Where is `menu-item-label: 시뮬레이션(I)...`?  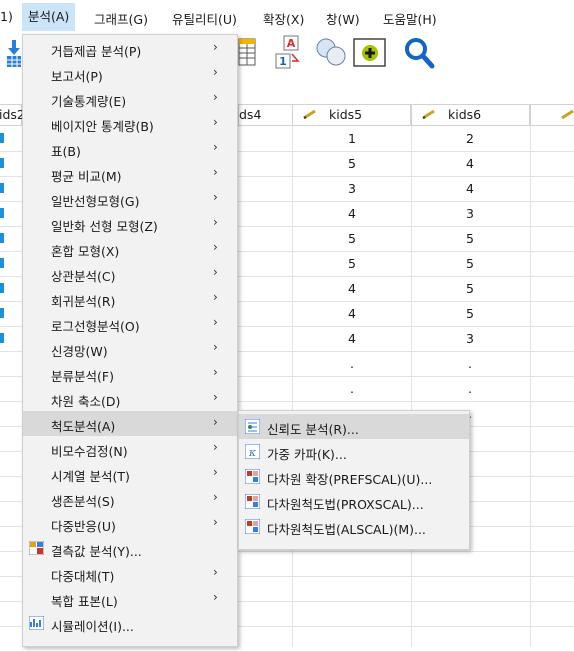
menu-item-label: 시뮬레이션(I)... is located at coordinates (92, 626).